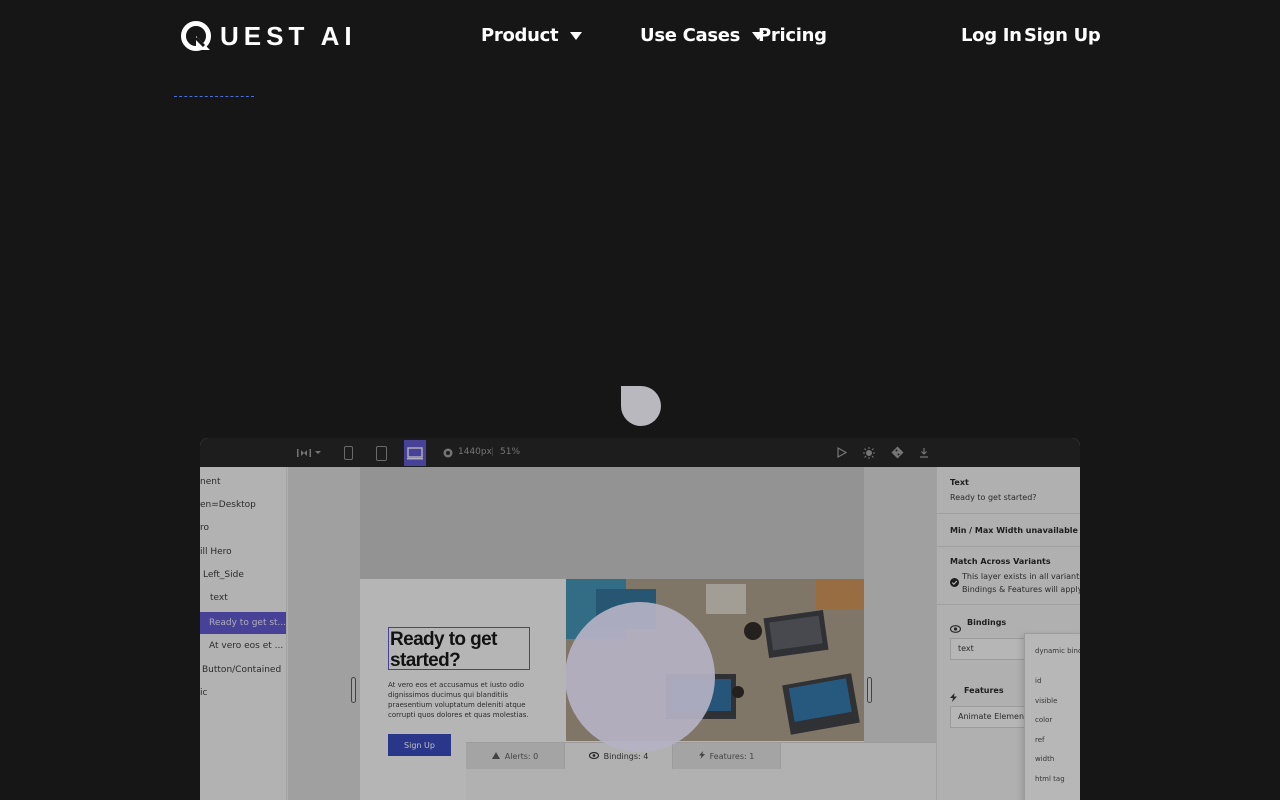 The height and width of the screenshot is (800, 1280). Describe the element at coordinates (1038, 681) in the screenshot. I see `dropdown-option: id` at that location.